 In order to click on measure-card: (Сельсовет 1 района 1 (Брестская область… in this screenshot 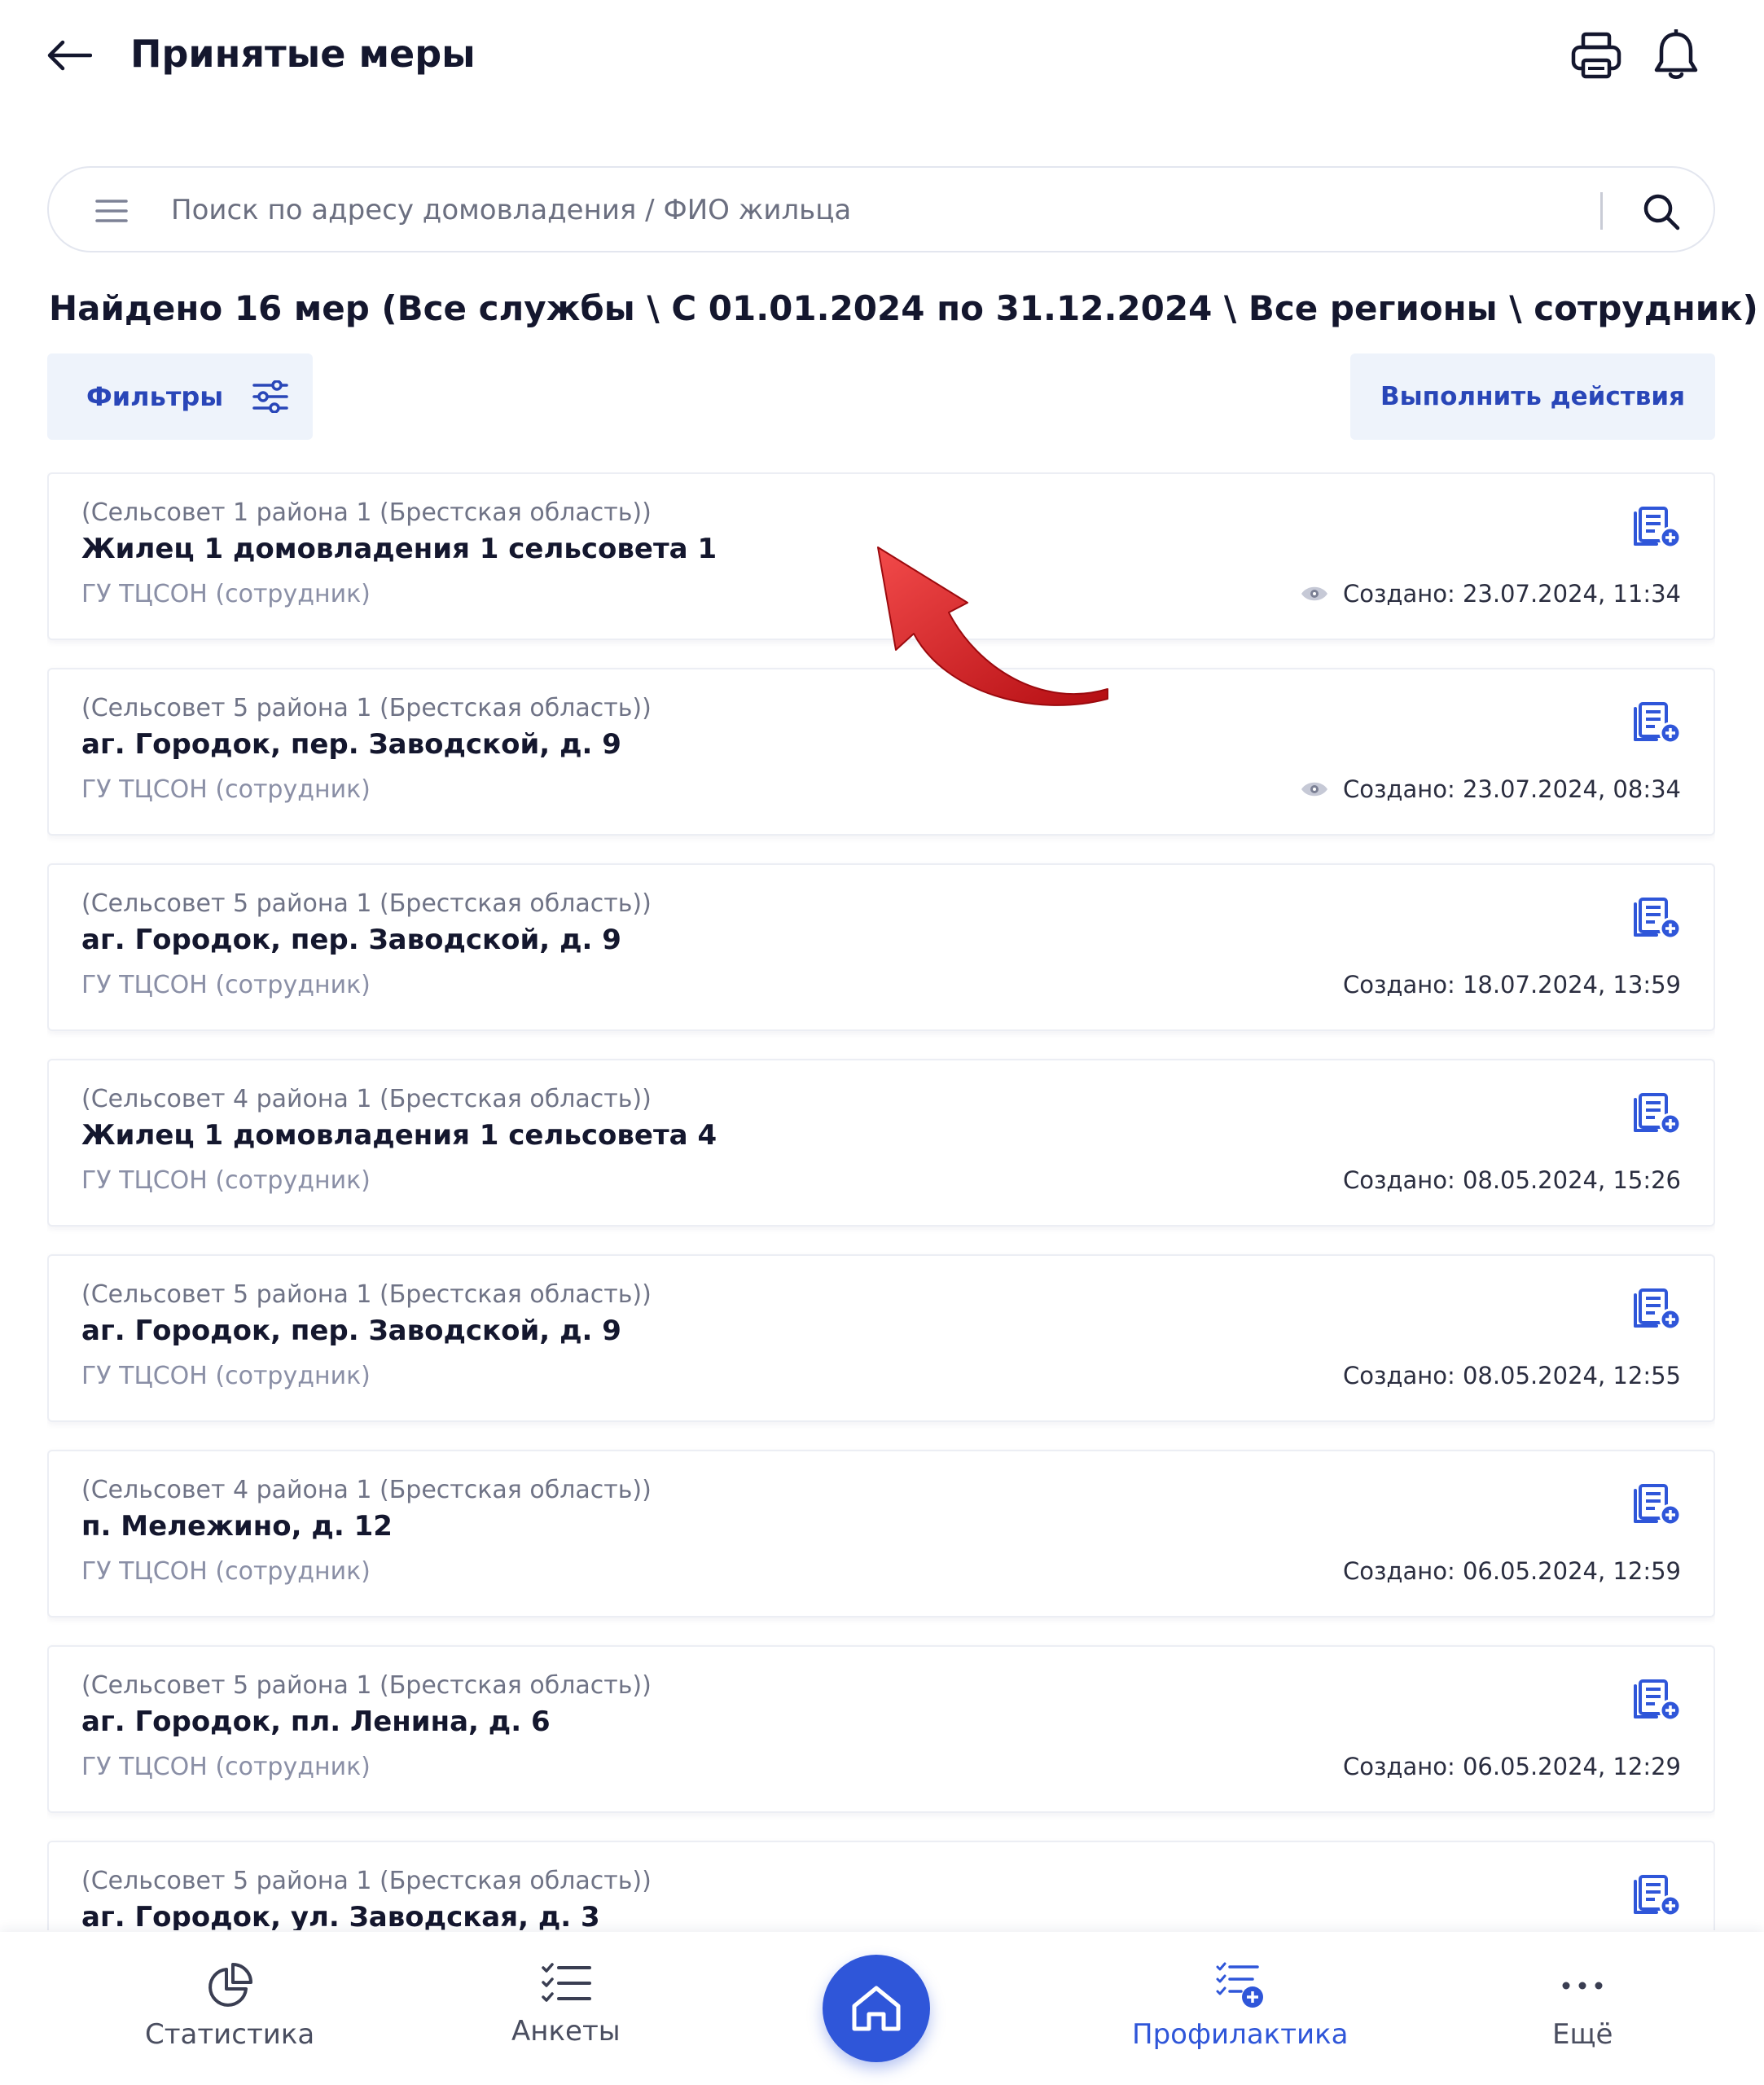, I will do `click(881, 556)`.